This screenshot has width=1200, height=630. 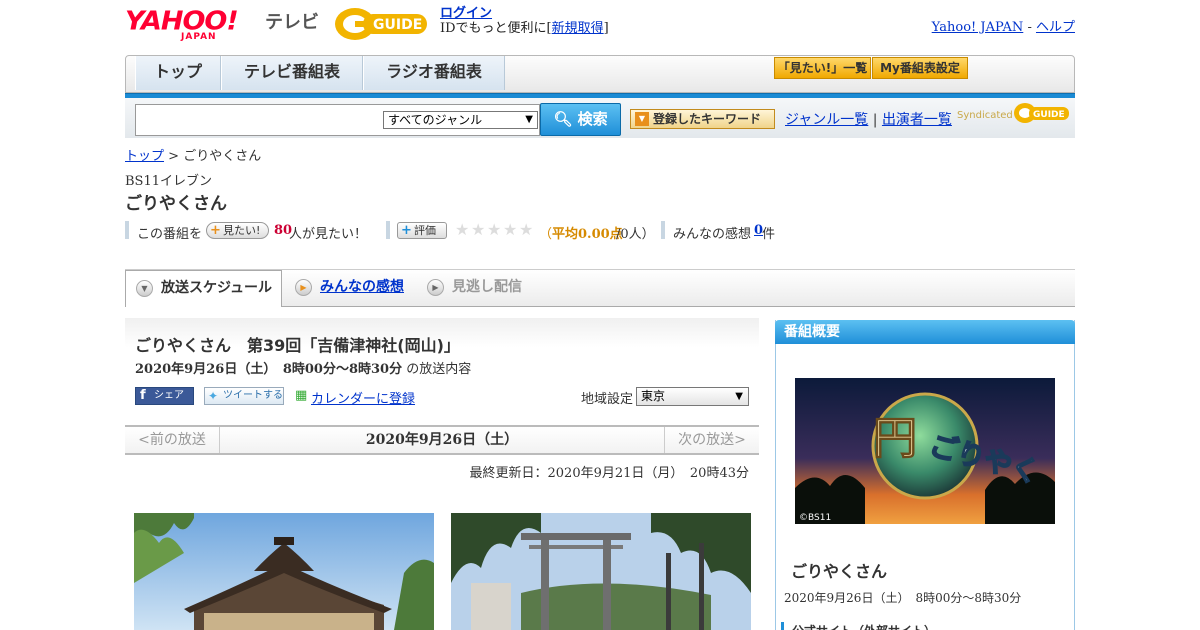 What do you see at coordinates (607, 399) in the screenshot?
I see `region-label: 地域設定` at bounding box center [607, 399].